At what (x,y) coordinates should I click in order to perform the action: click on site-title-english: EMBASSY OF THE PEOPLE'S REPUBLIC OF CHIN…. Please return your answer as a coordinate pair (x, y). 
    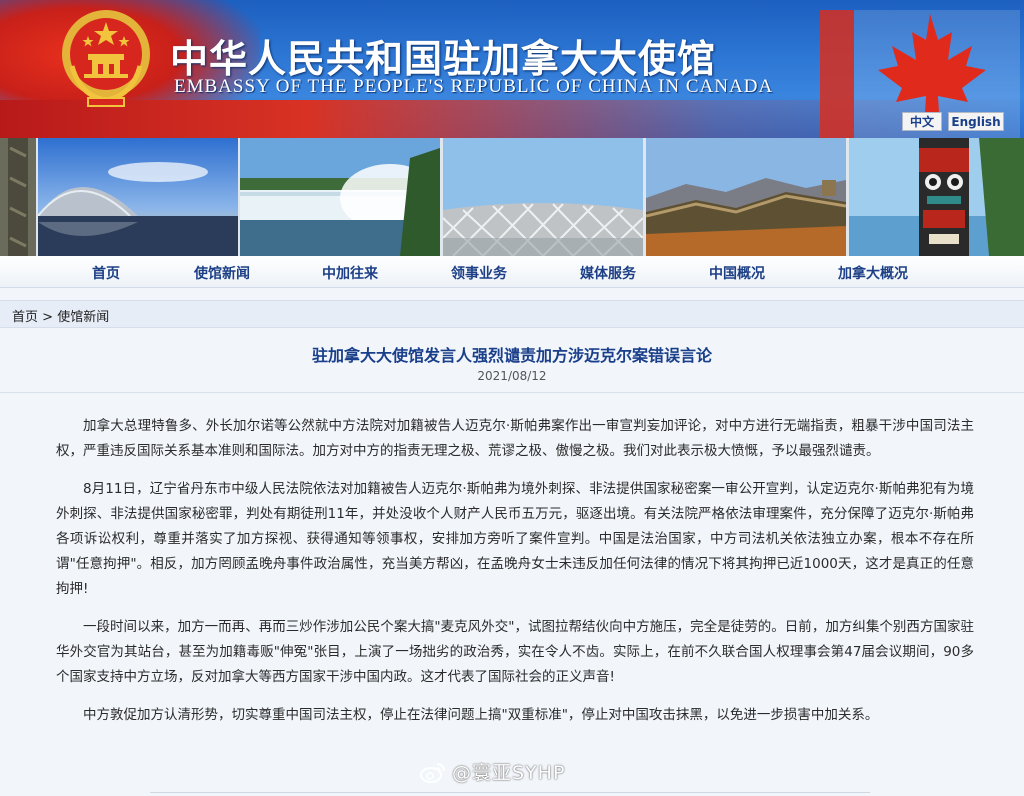
    Looking at the image, I should click on (474, 86).